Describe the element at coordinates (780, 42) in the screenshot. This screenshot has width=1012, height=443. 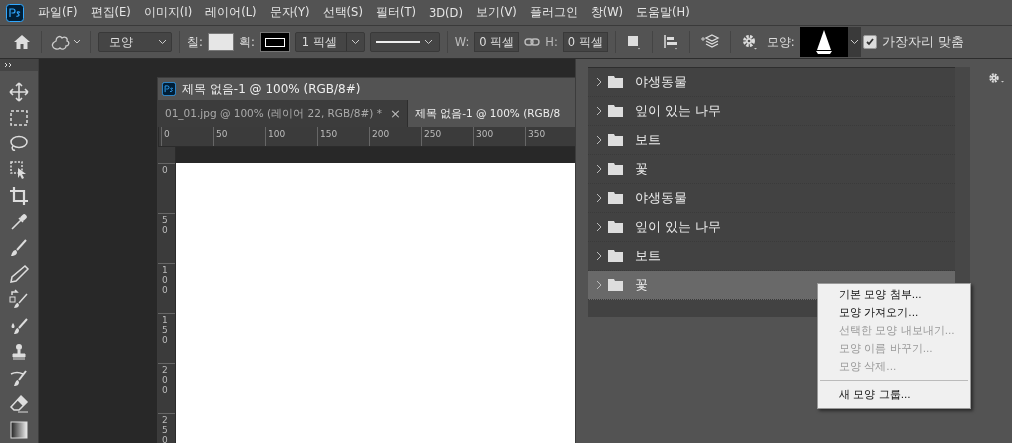
I see `shape-label: 모양:` at that location.